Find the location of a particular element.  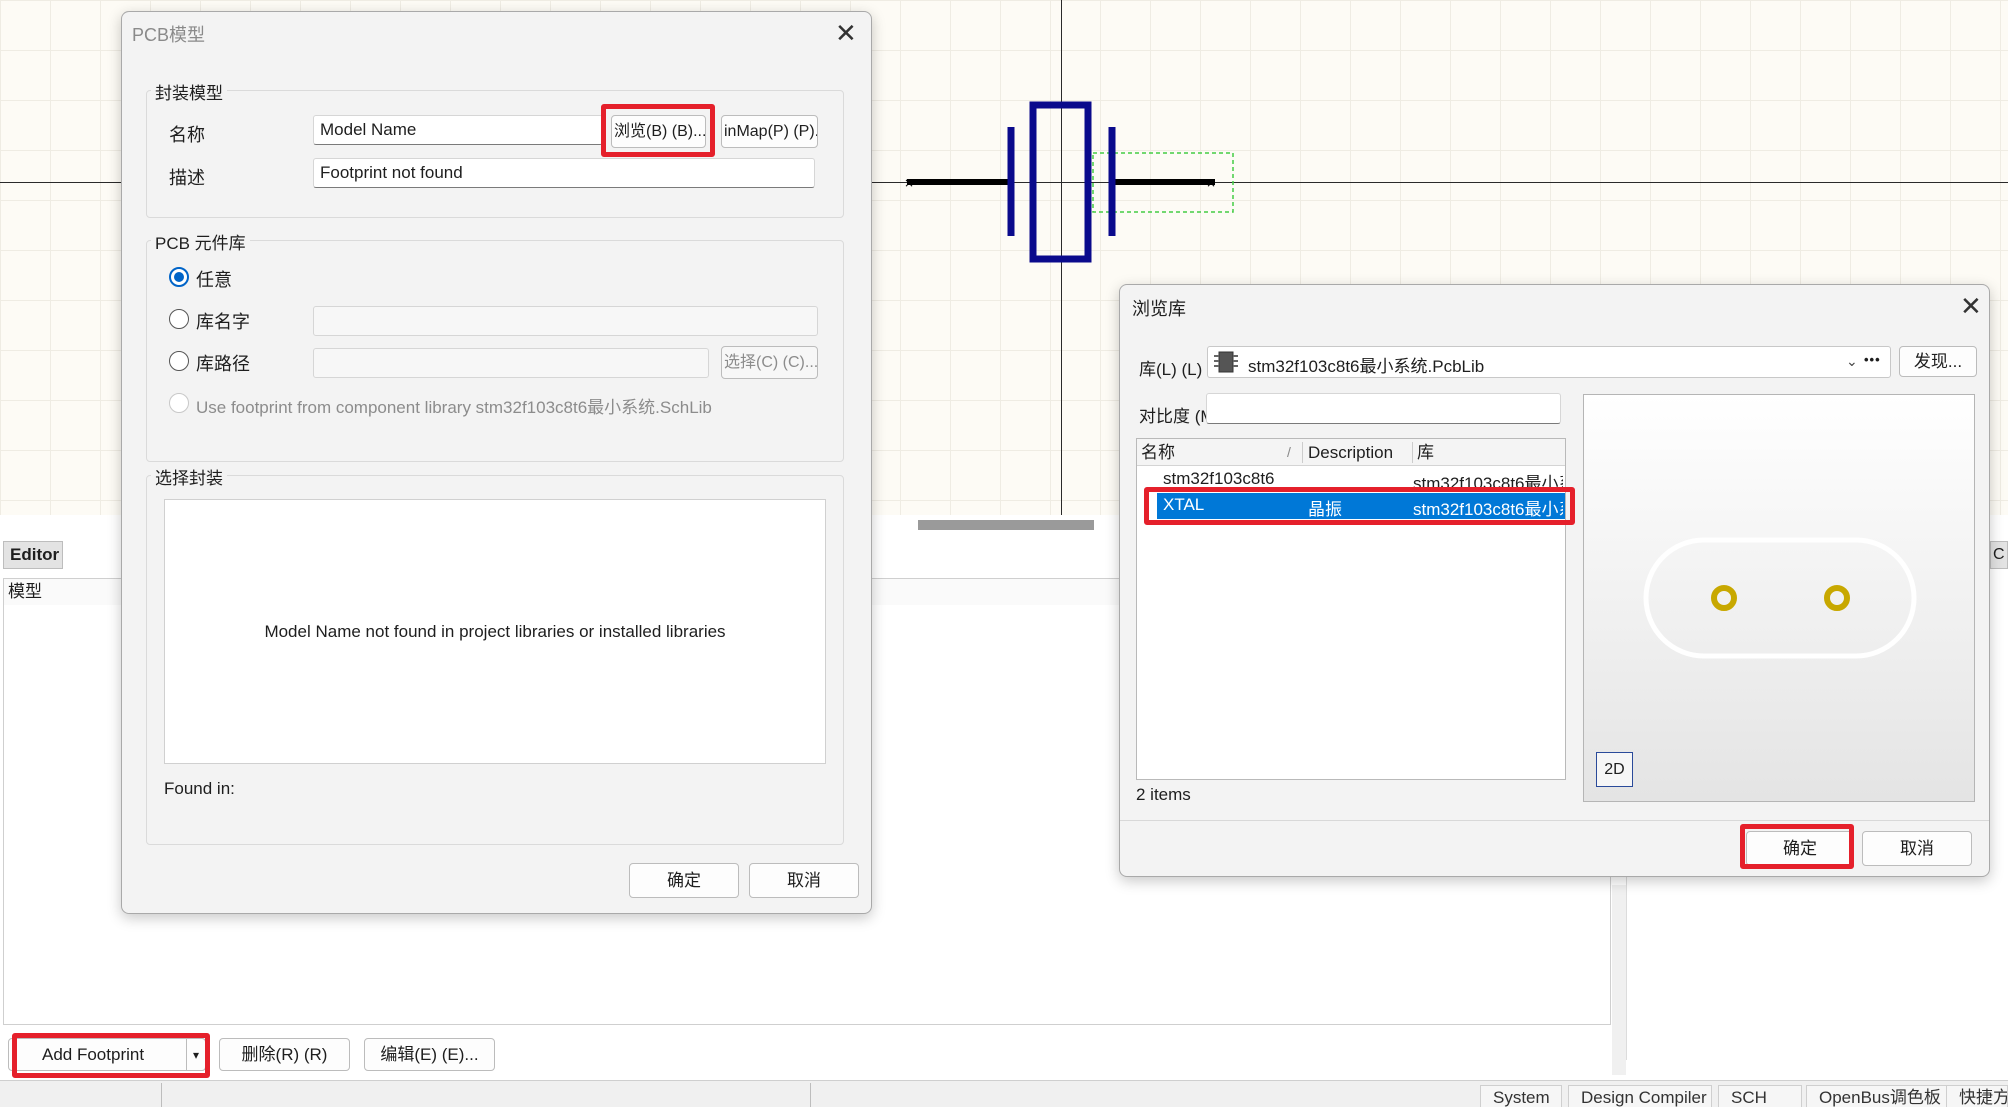

dialog-title: 浏览库 is located at coordinates (1159, 309).